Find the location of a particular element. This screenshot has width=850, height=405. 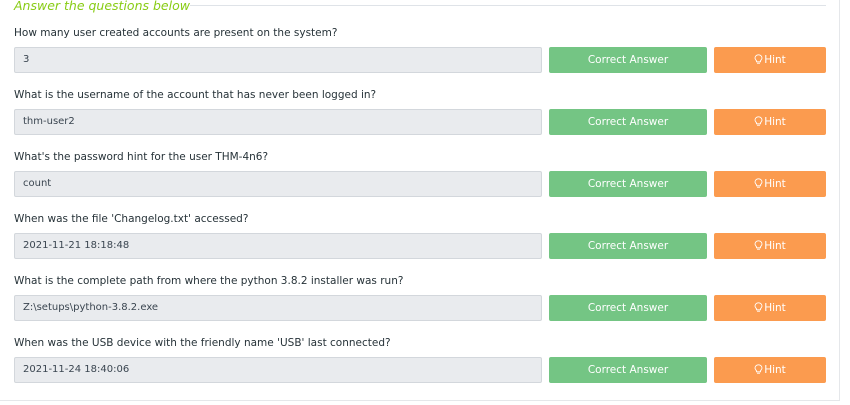

section-title: Answer the questions below is located at coordinates (105, 6).